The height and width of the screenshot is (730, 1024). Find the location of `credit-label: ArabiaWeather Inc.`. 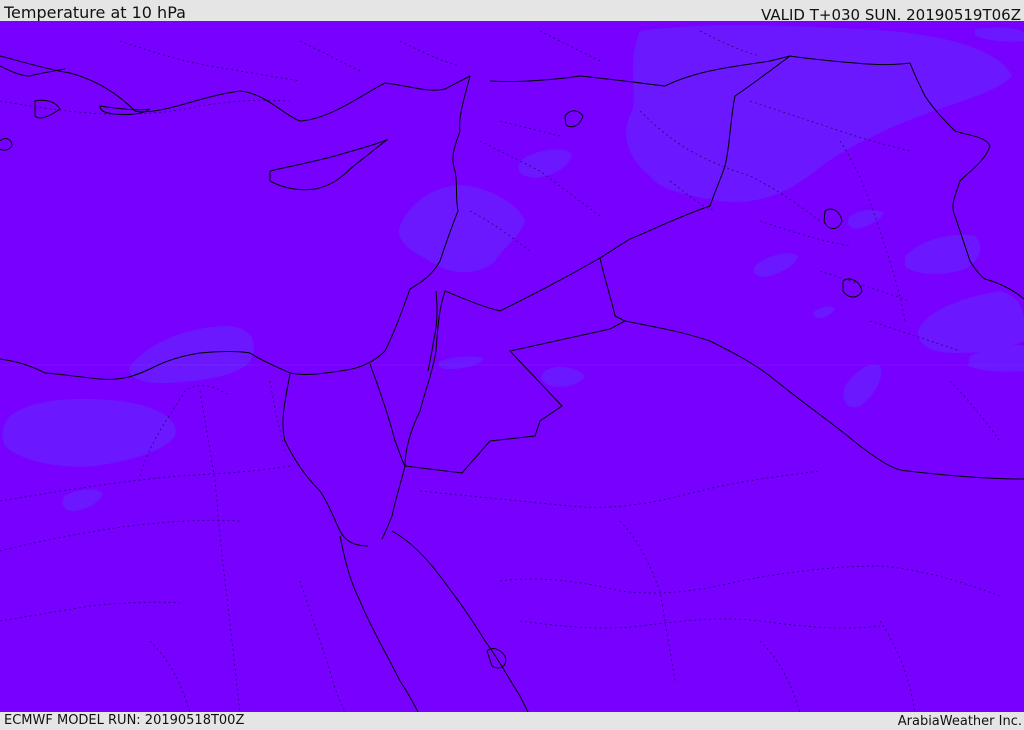

credit-label: ArabiaWeather Inc. is located at coordinates (959, 721).